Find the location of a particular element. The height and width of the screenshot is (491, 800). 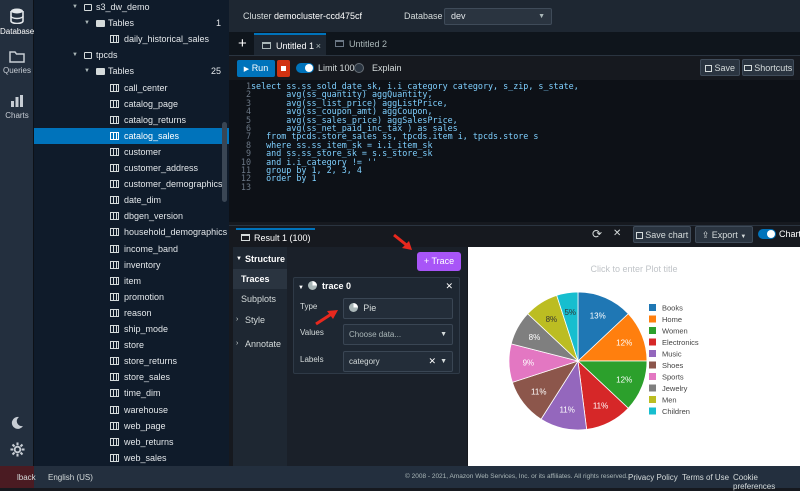

tree-item: dbgen_version is located at coordinates (131, 216).